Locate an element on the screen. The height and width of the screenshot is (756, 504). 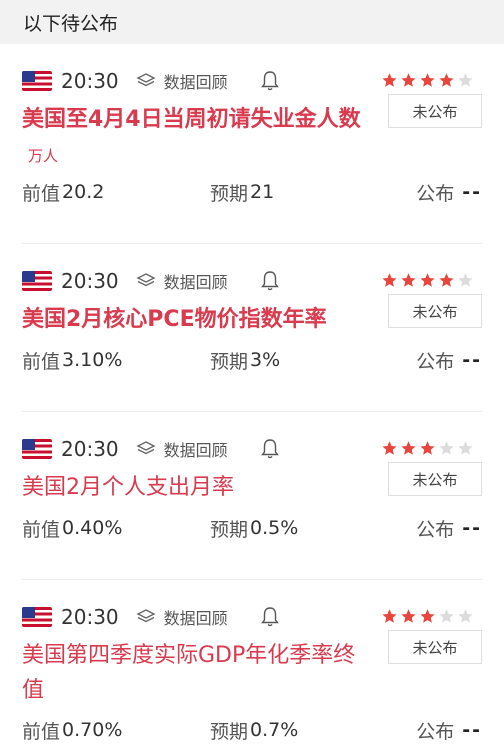
event-title-text: 美国第四季度实际GDP年化季率终值 is located at coordinates (189, 673).